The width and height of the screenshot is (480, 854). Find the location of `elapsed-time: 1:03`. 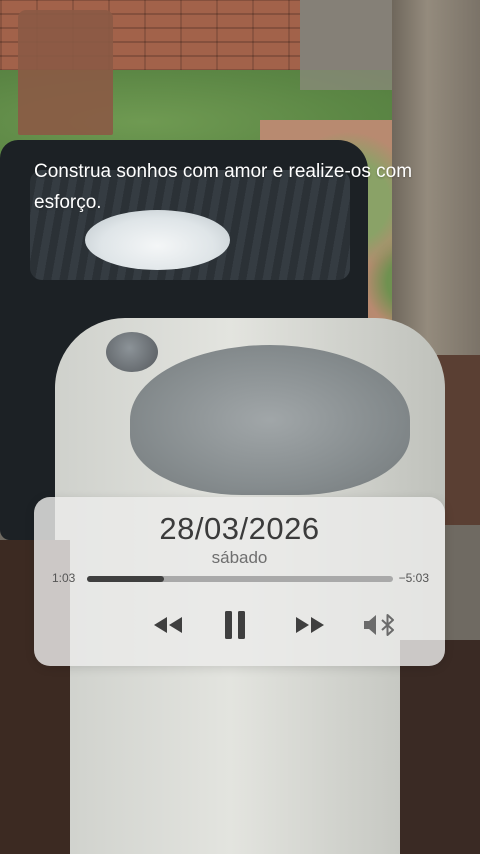

elapsed-time: 1:03 is located at coordinates (64, 578).